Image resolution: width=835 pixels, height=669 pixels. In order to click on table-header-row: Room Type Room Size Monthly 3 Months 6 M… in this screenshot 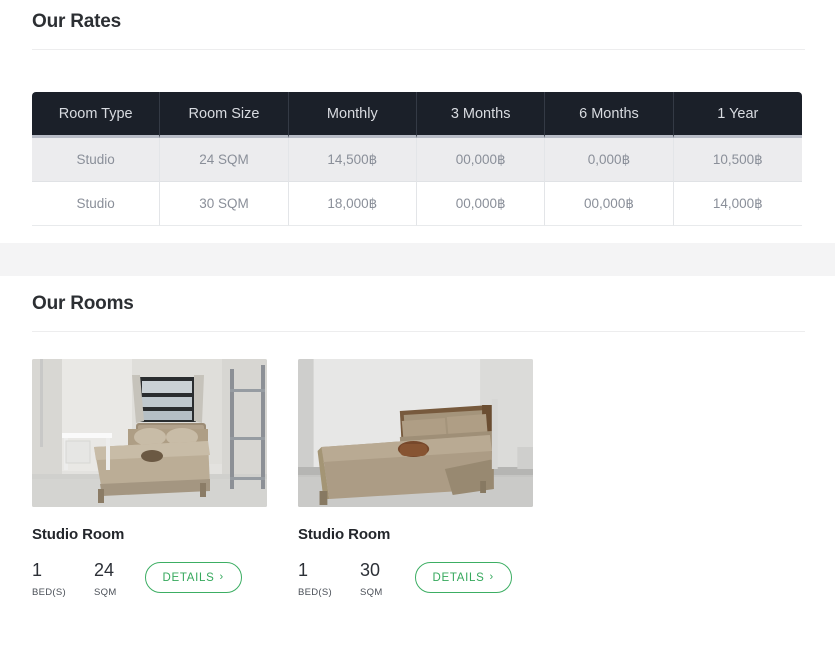, I will do `click(417, 115)`.